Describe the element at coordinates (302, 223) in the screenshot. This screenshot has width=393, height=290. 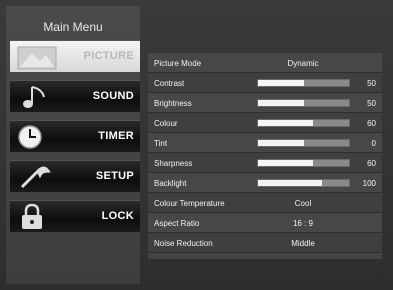
I see `setting-value: 16 : 9` at that location.